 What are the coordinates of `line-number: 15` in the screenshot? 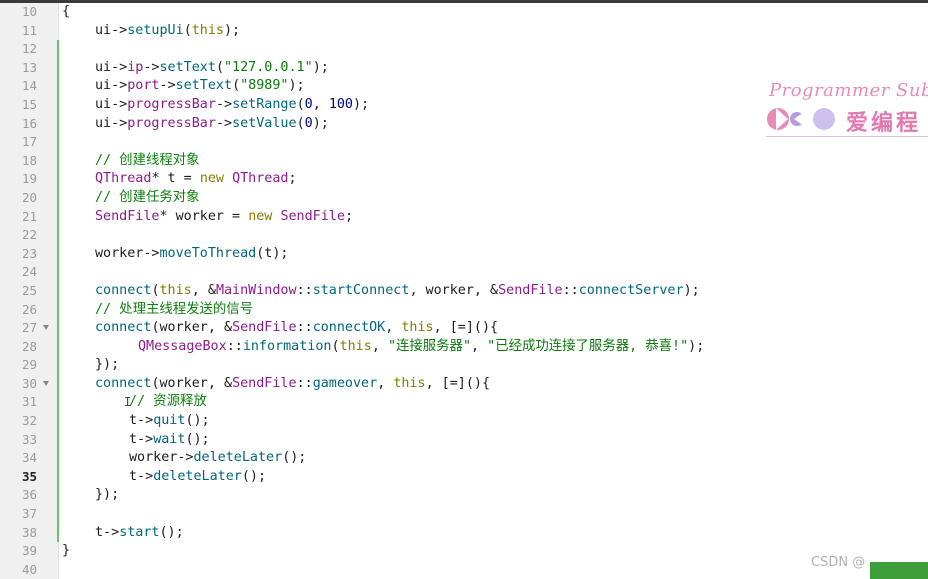 It's located at (29, 104).